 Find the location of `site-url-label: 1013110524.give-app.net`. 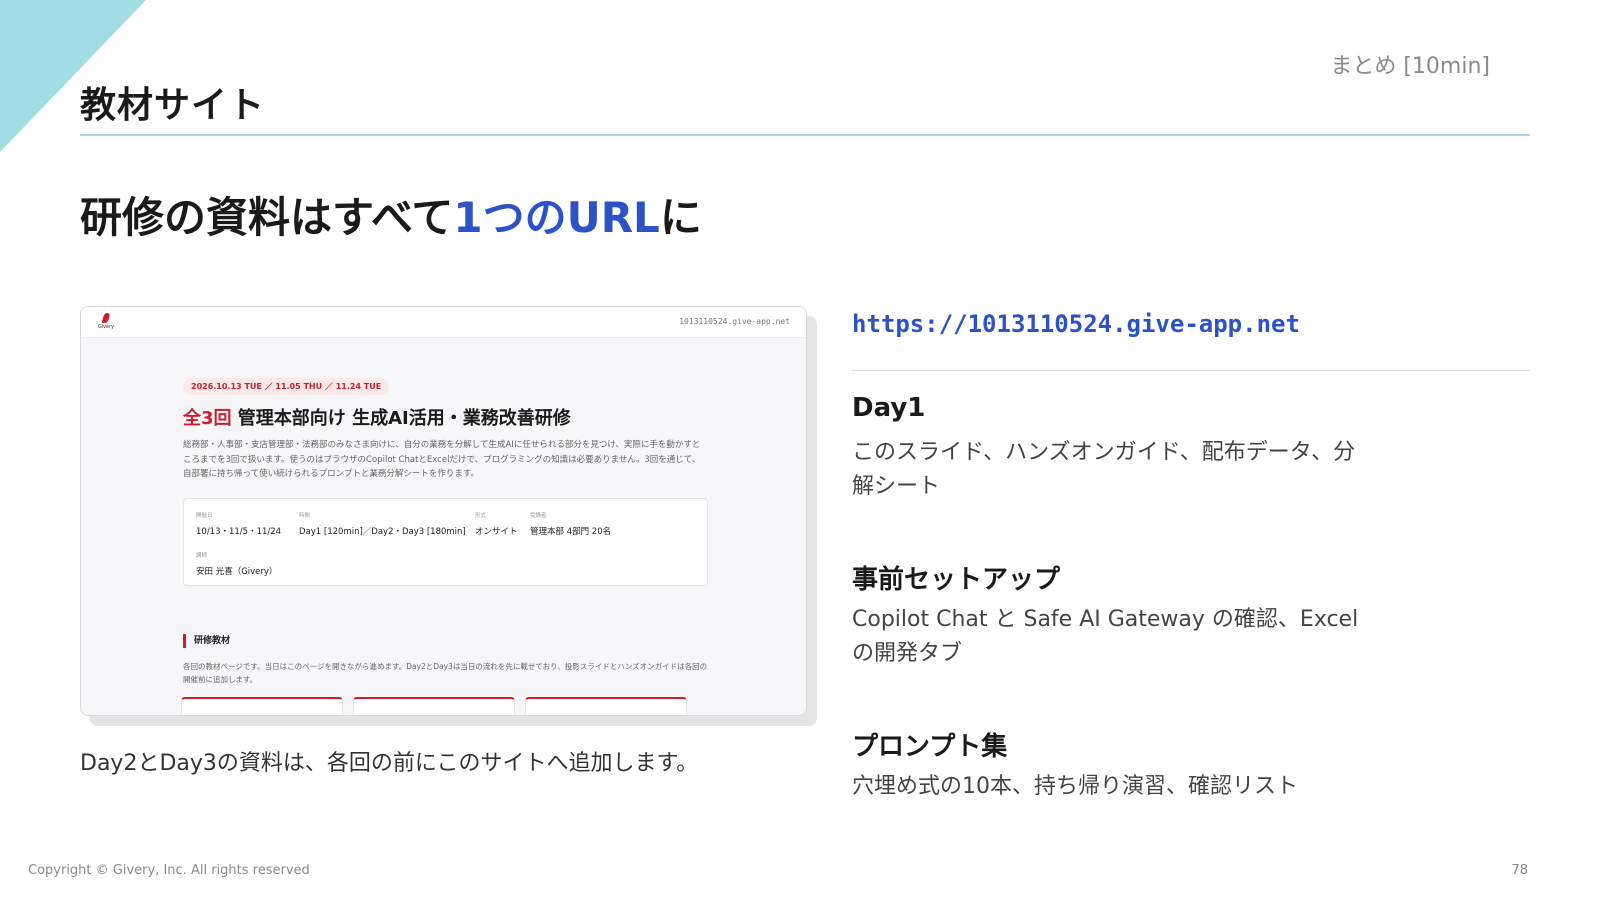

site-url-label: 1013110524.give-app.net is located at coordinates (734, 321).